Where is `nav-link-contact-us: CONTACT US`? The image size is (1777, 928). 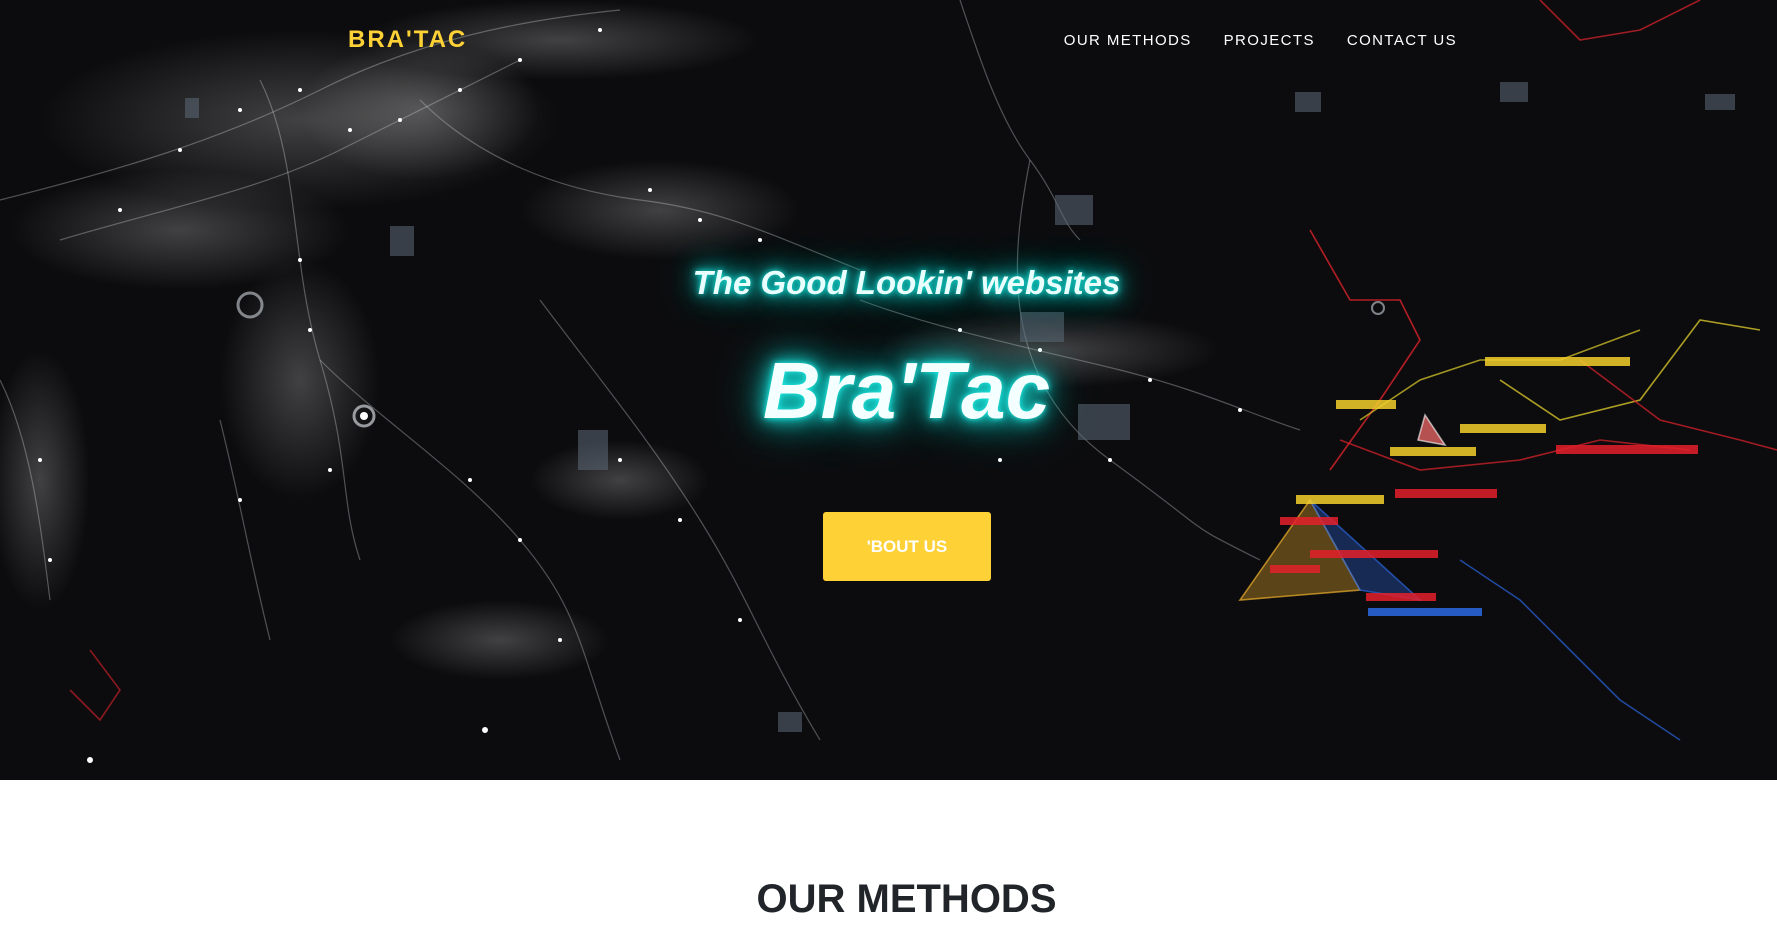
nav-link-contact-us: CONTACT US is located at coordinates (1402, 40).